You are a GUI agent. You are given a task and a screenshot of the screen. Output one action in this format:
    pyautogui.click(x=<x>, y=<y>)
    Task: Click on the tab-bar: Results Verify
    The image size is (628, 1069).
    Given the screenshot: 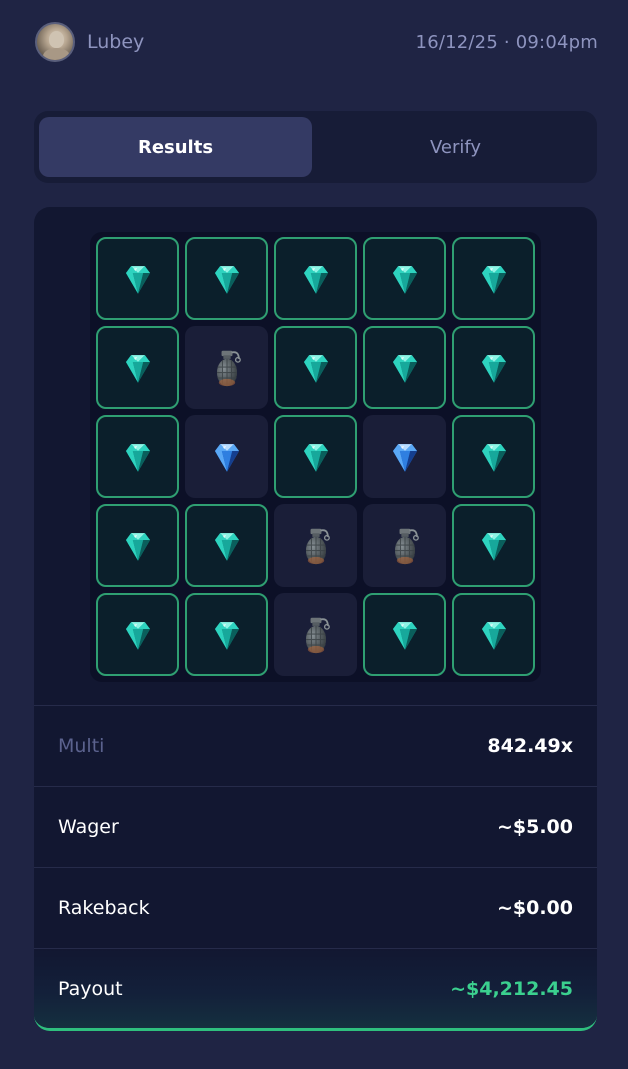 What is the action you would take?
    pyautogui.click(x=315, y=147)
    